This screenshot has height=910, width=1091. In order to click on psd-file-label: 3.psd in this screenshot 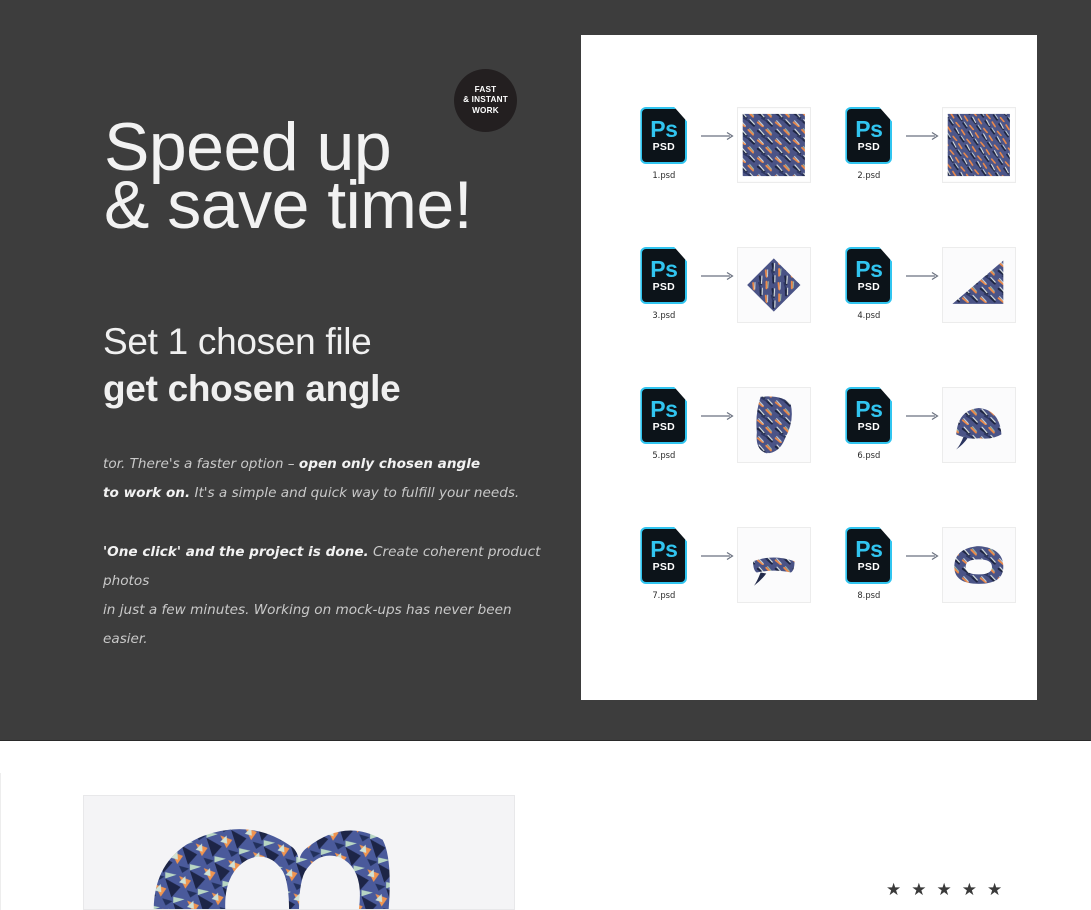, I will do `click(664, 315)`.